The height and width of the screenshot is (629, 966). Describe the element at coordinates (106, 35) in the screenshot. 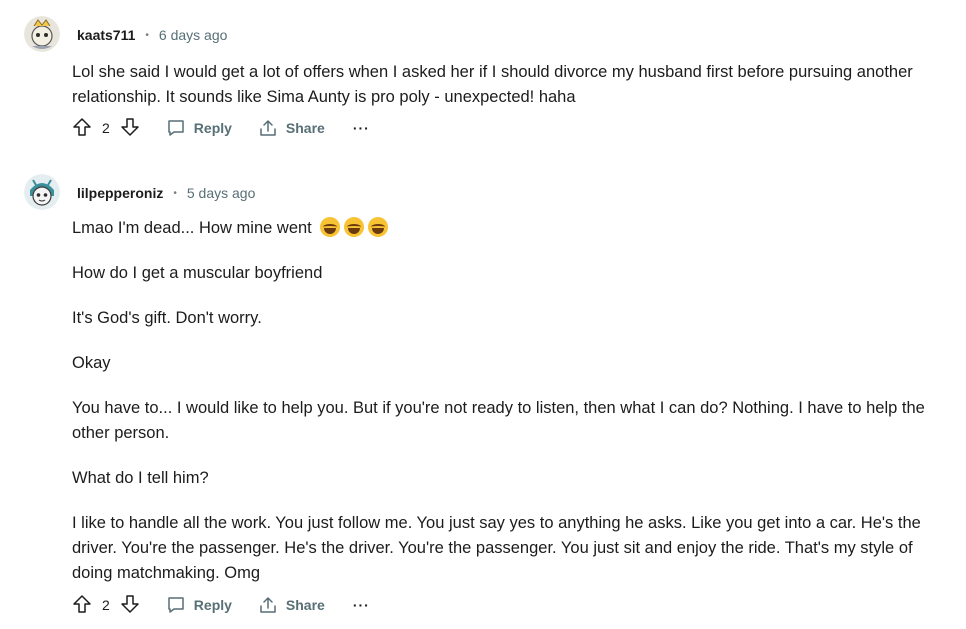

I see `username: kaats711` at that location.